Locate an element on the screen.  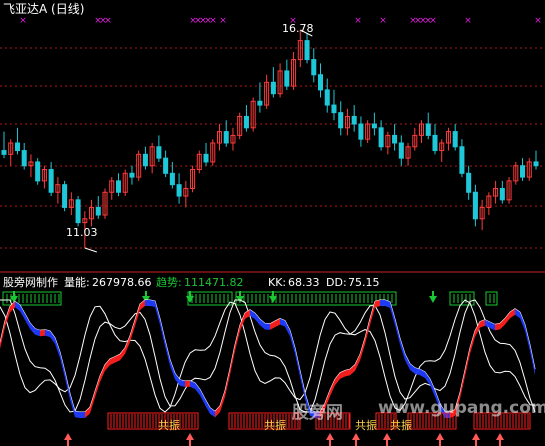
trend-label: 趋势: is located at coordinates (169, 282).